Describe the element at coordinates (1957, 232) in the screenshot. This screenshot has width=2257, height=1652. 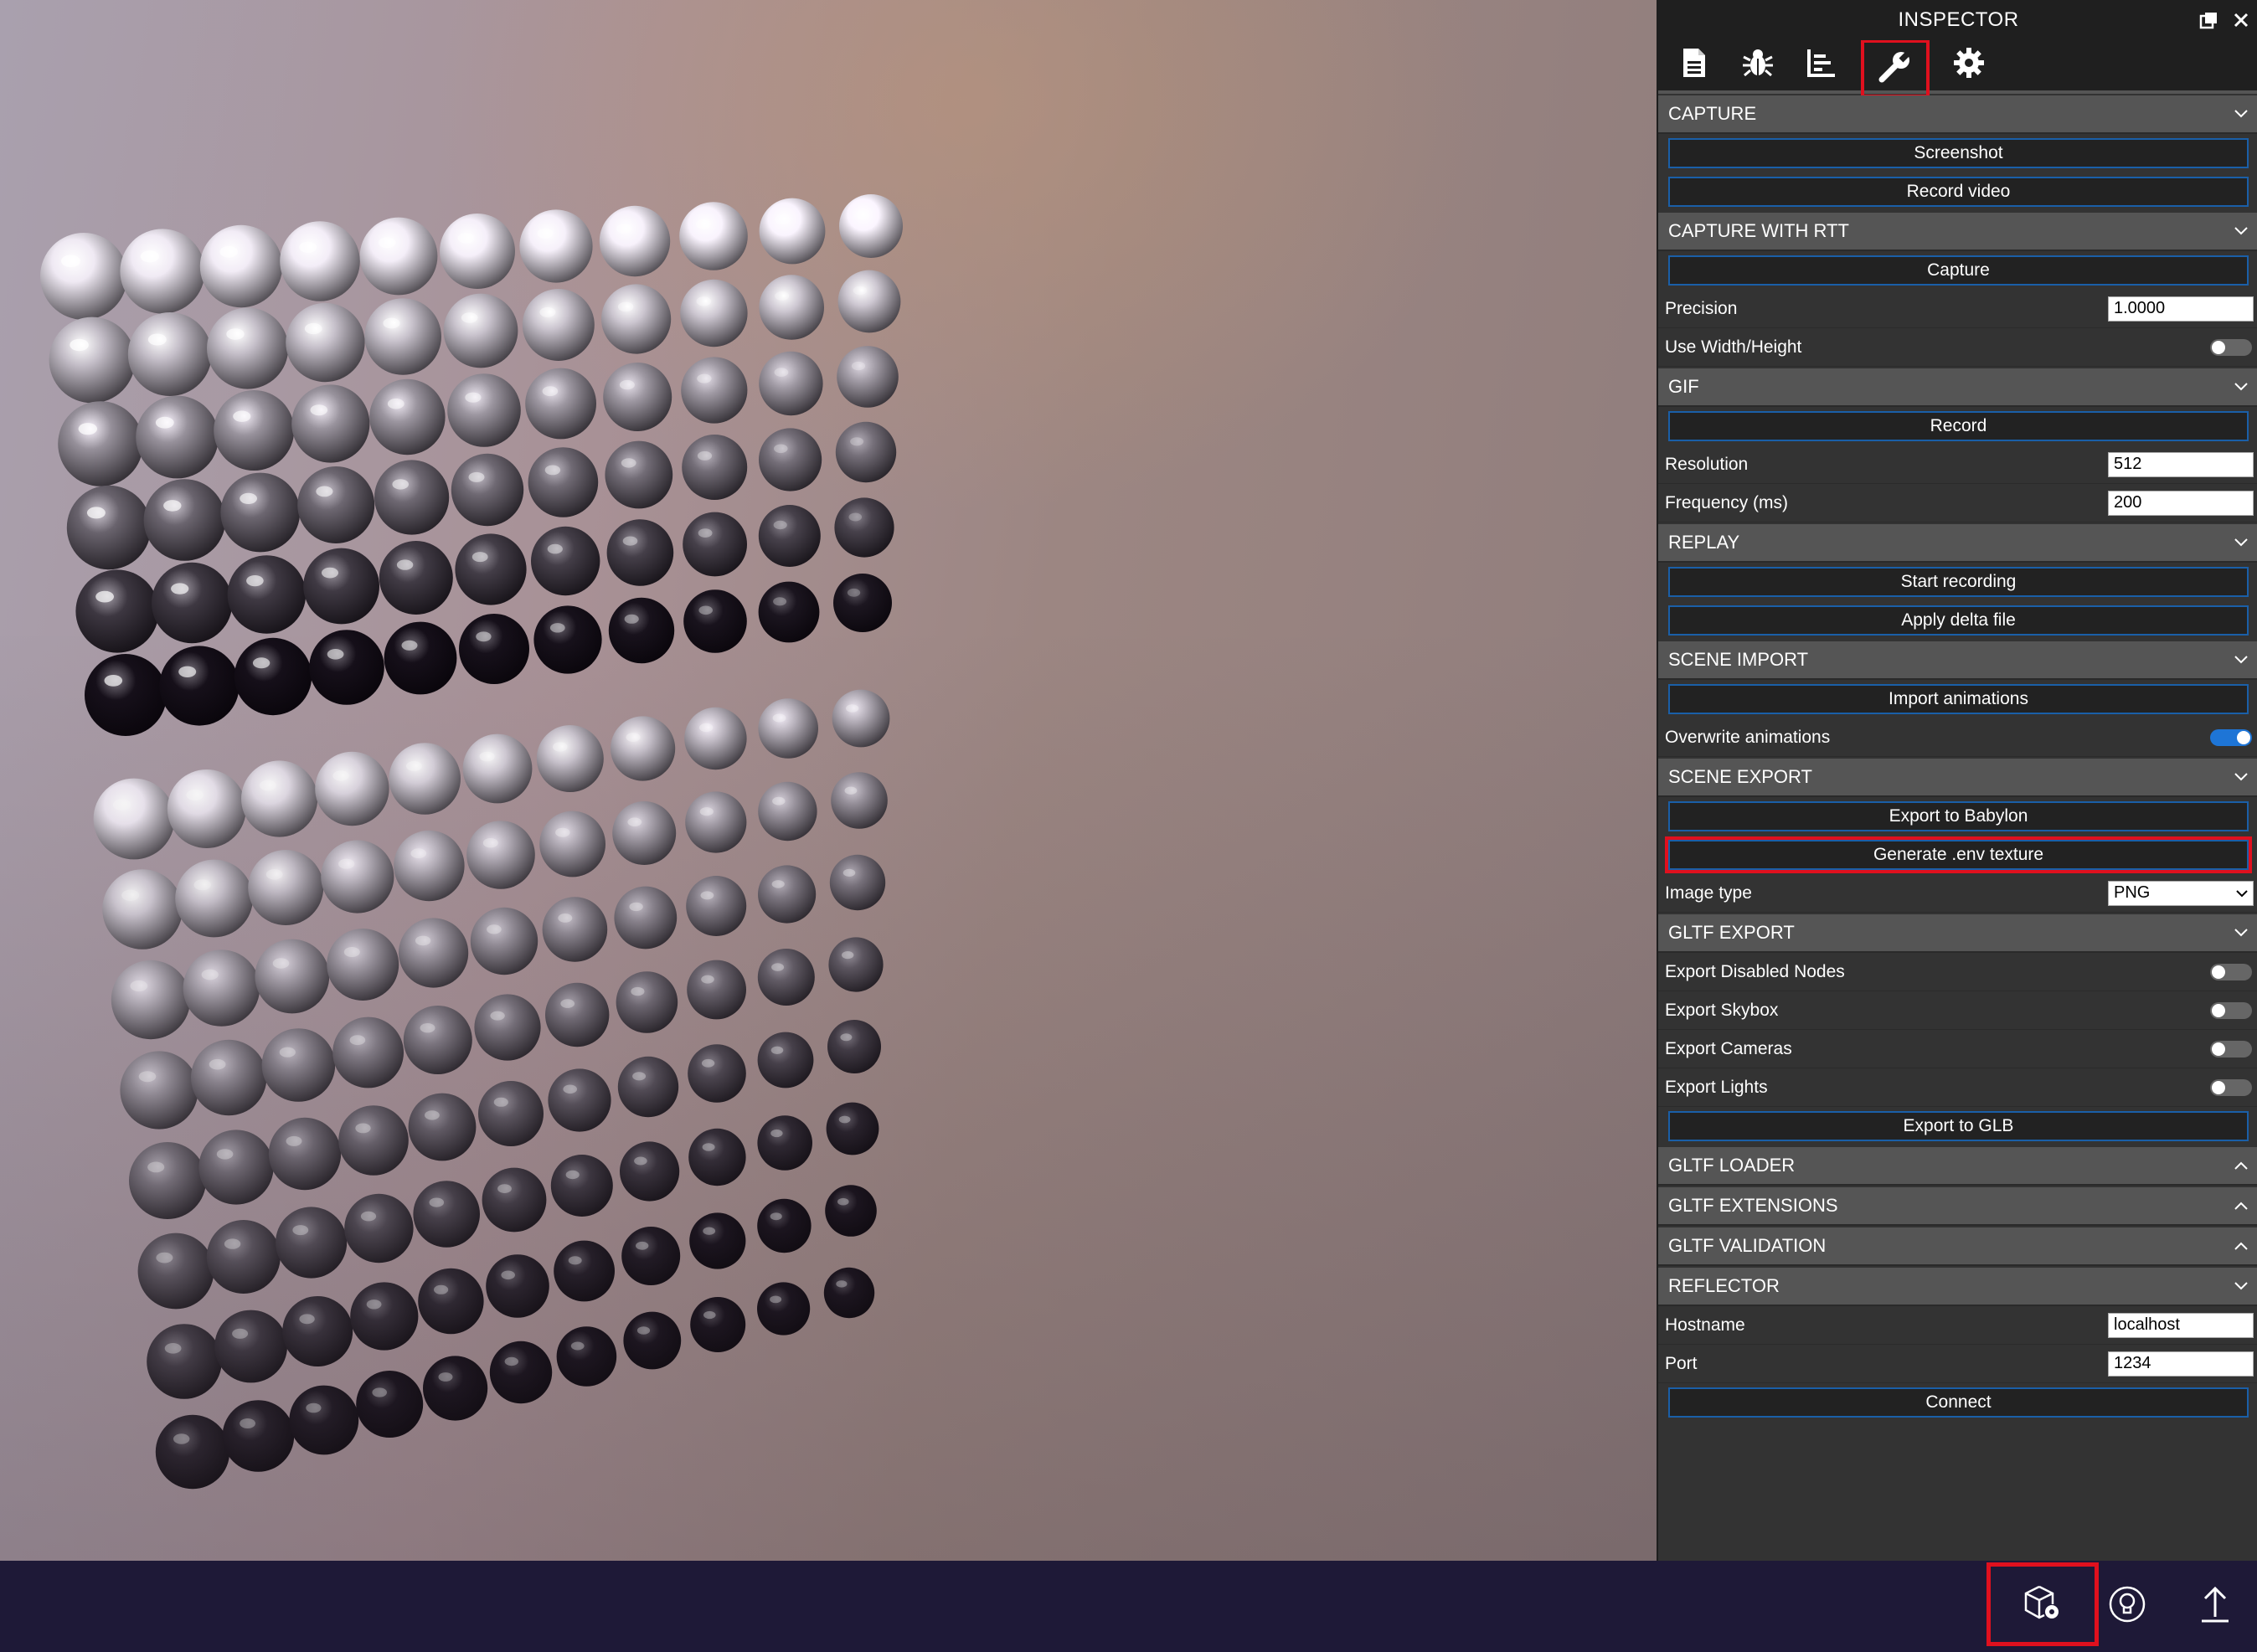
I see `section-capture-rtt: CAPTURE WITH RTT` at that location.